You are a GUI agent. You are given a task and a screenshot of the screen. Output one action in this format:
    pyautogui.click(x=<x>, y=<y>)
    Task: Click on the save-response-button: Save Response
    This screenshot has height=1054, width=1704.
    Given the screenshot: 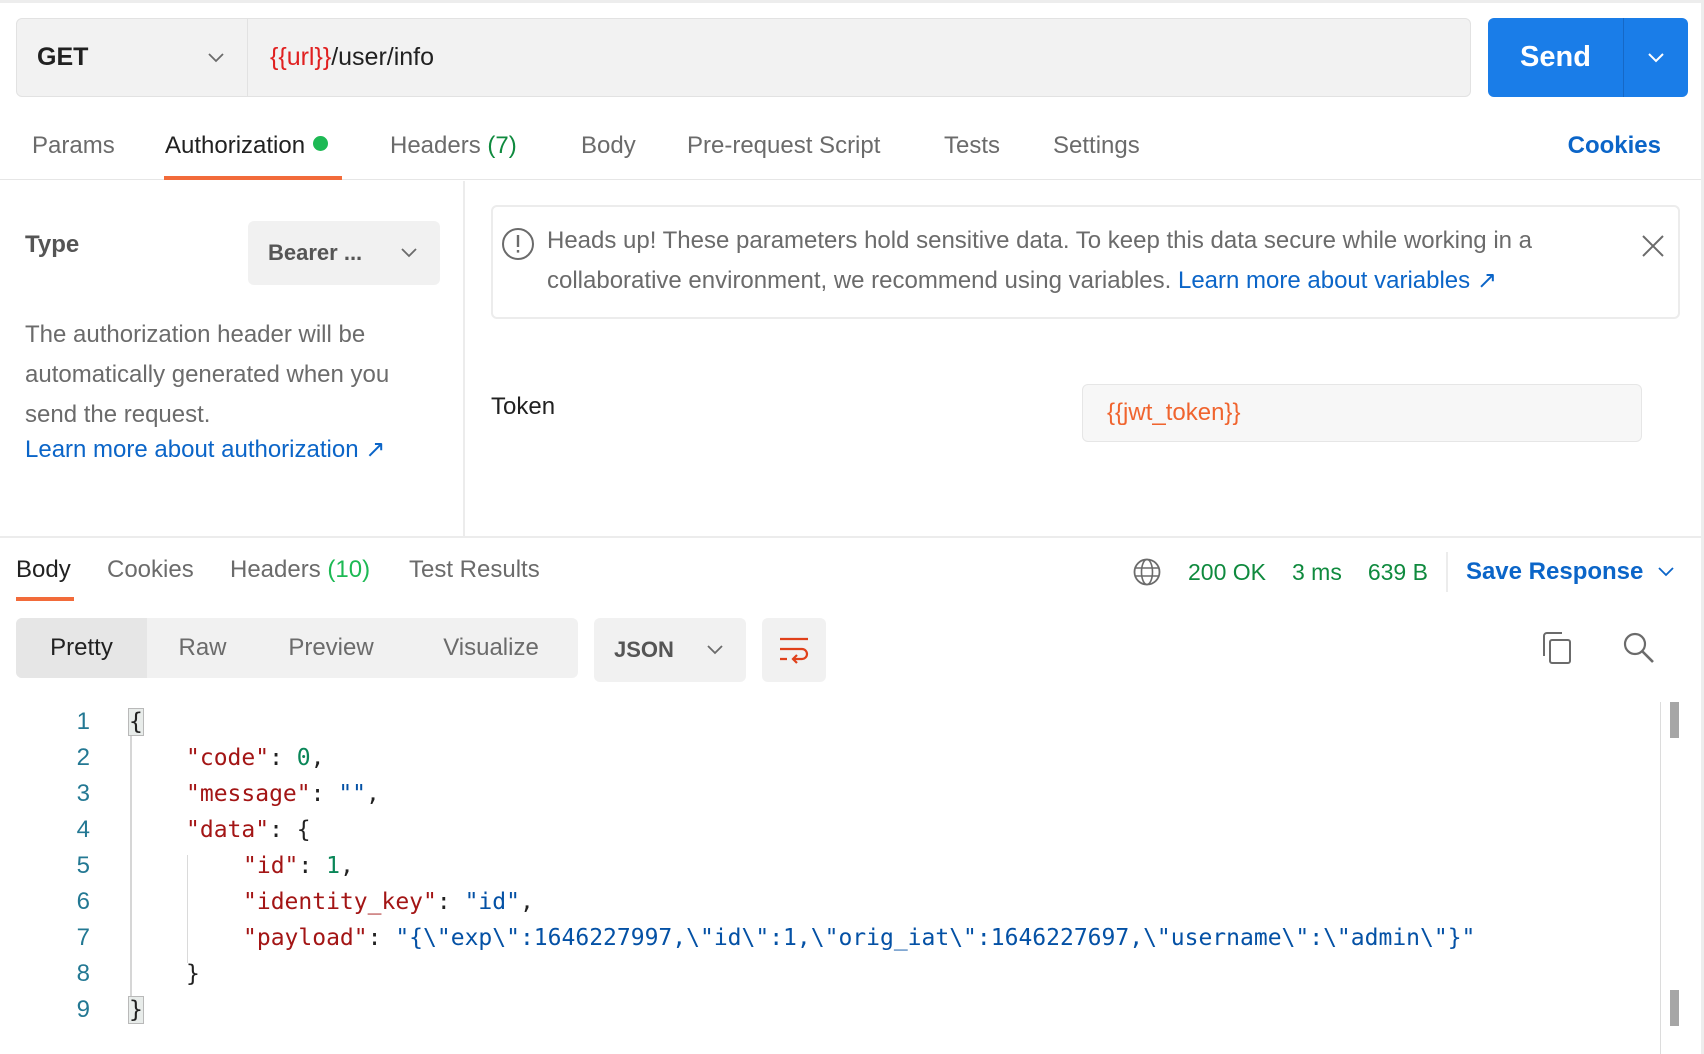 What is the action you would take?
    pyautogui.click(x=1554, y=572)
    